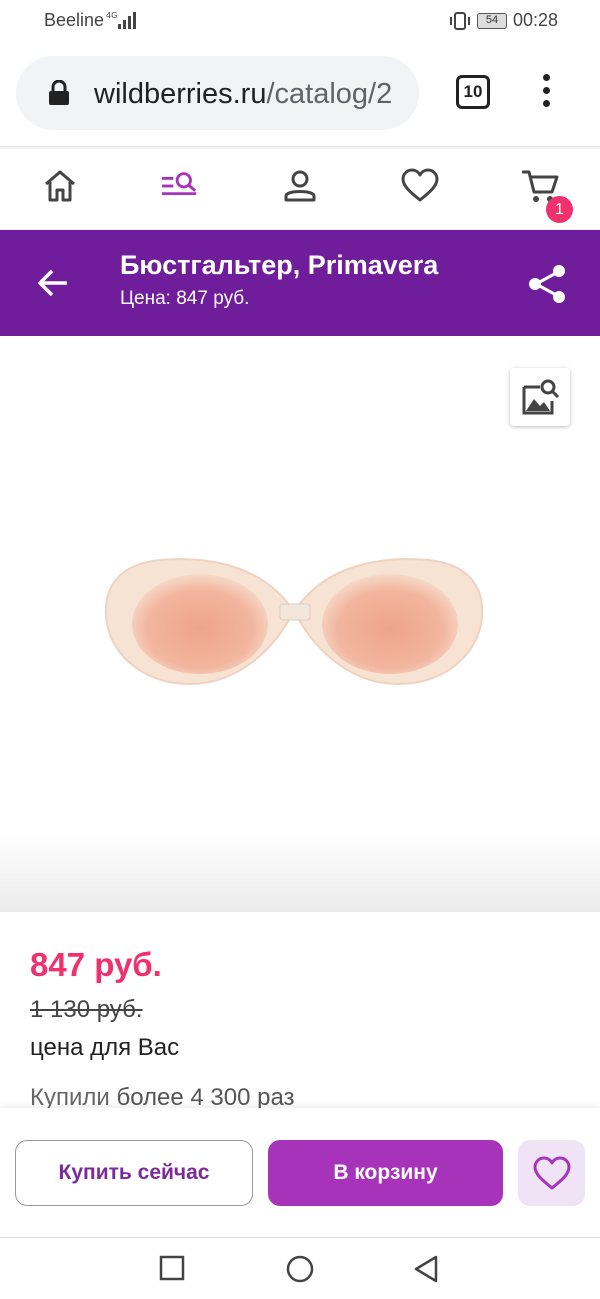 This screenshot has width=600, height=1299. I want to click on image-search-icon, so click(541, 397).